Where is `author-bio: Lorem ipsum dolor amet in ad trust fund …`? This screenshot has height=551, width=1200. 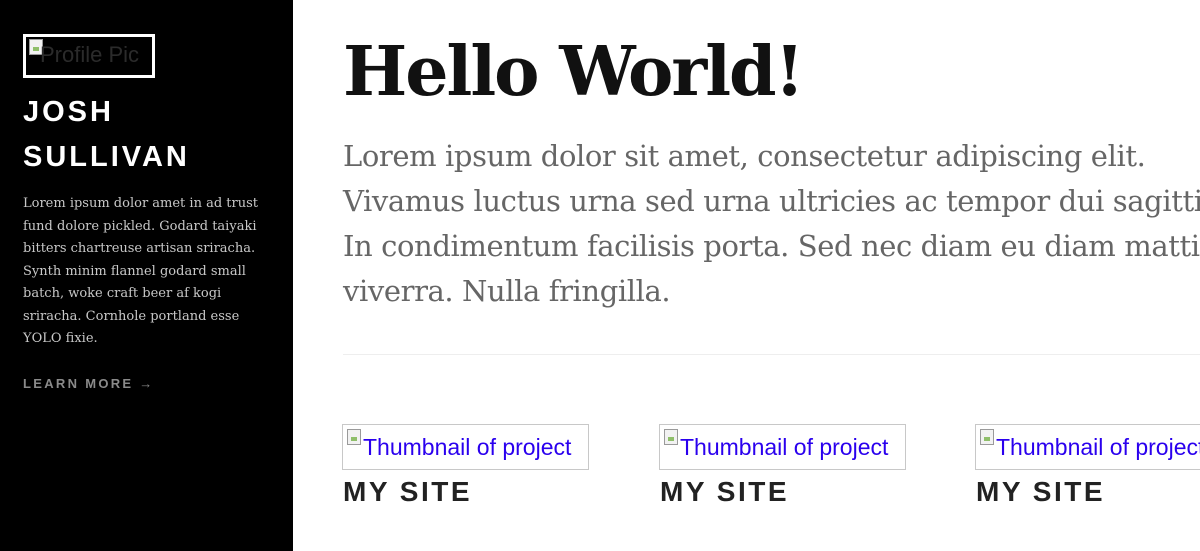
author-bio: Lorem ipsum dolor amet in ad trust fund … is located at coordinates (140, 271).